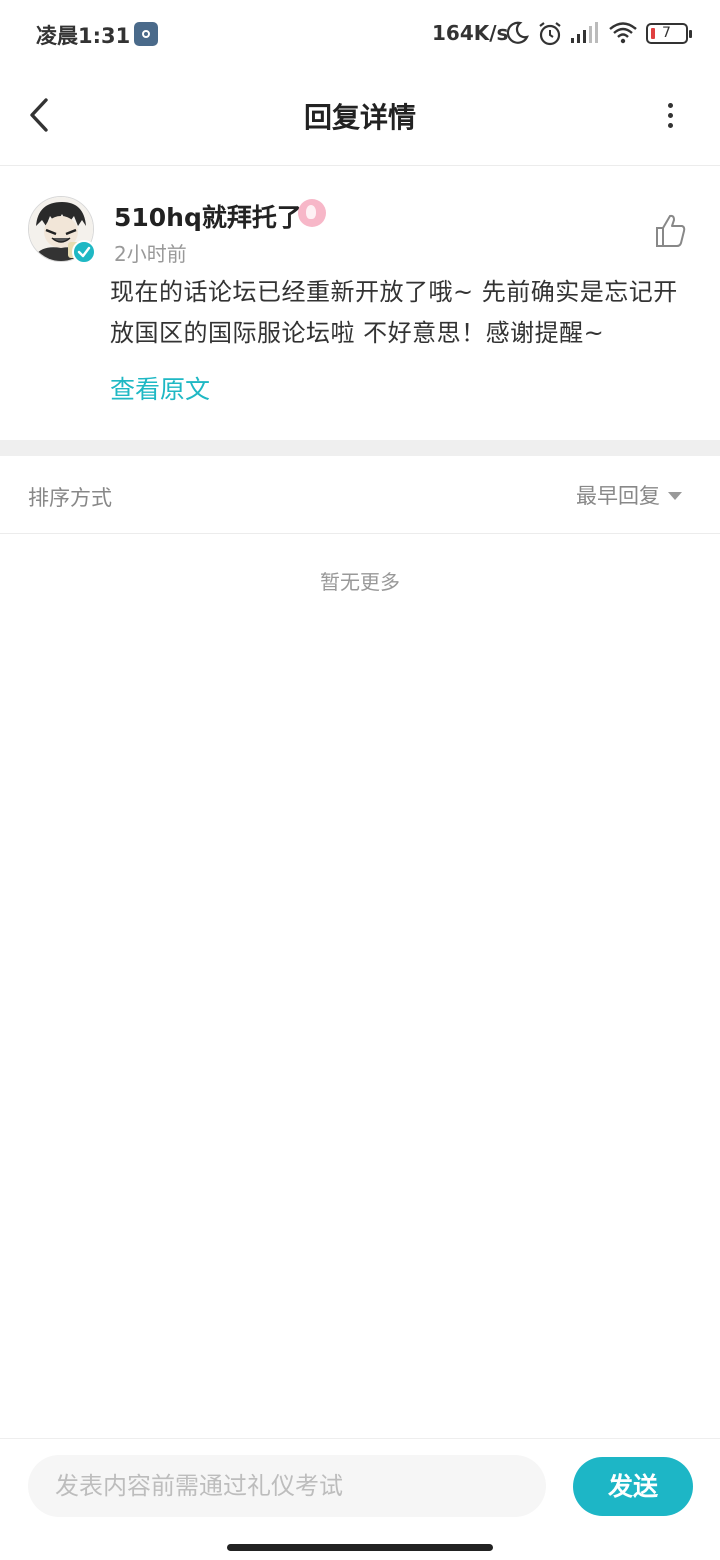 Image resolution: width=720 pixels, height=1560 pixels. I want to click on page-title: 回复详情, so click(359, 117).